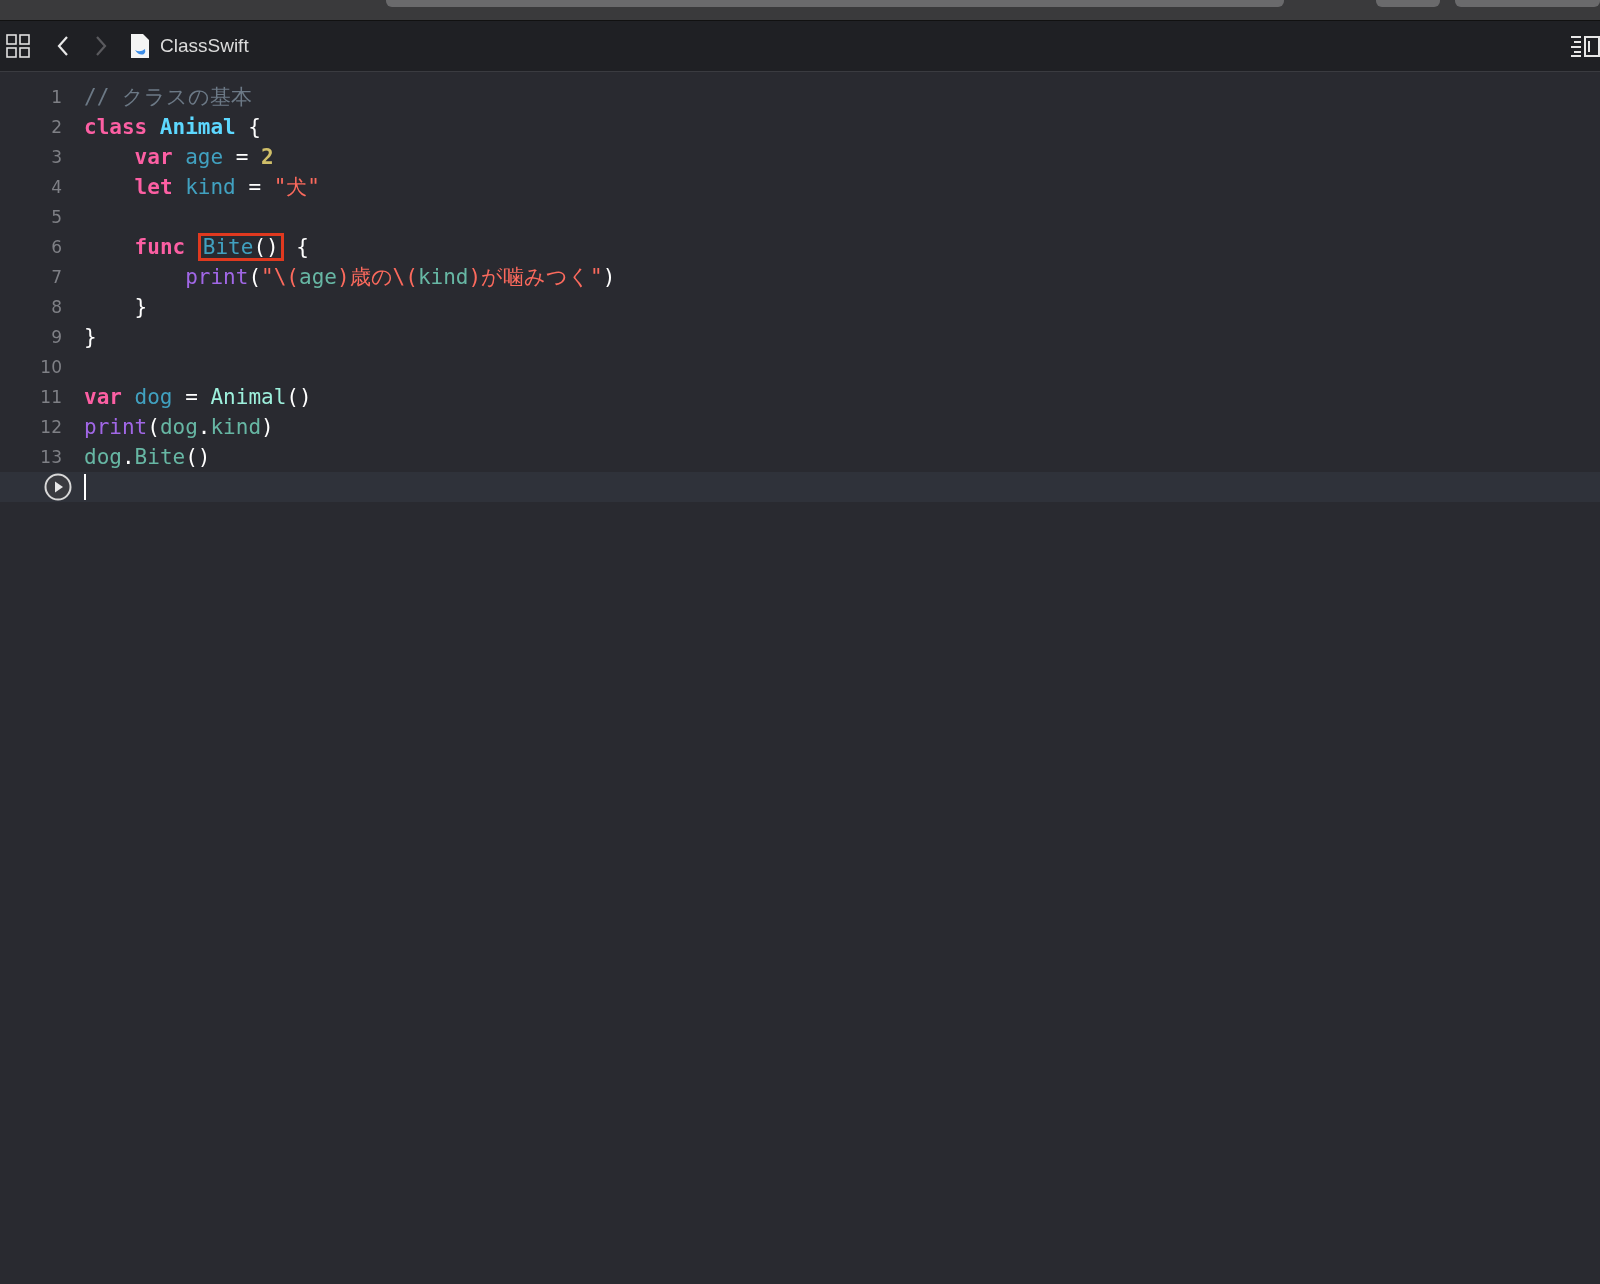 Image resolution: width=1600 pixels, height=1284 pixels. What do you see at coordinates (51, 427) in the screenshot?
I see `line-number: 12` at bounding box center [51, 427].